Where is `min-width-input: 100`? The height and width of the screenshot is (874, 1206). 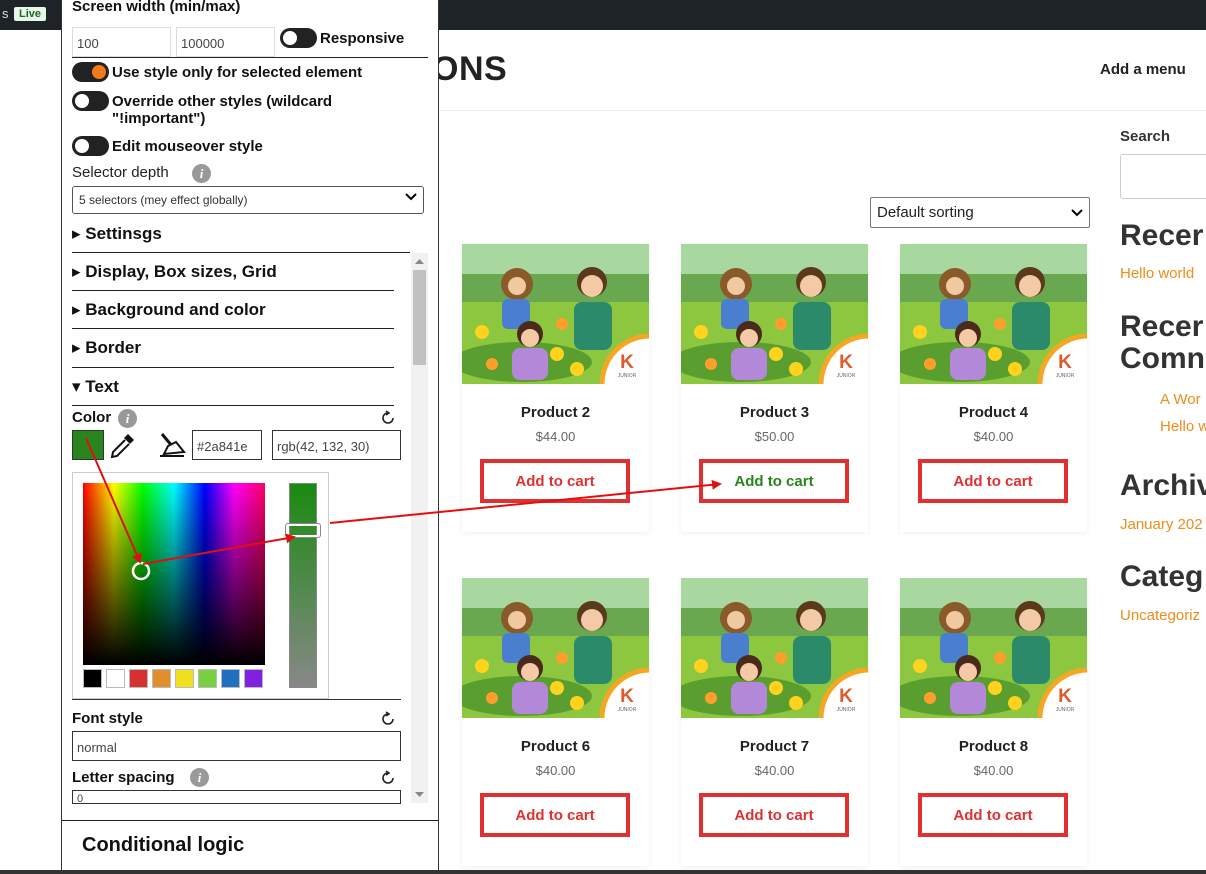 min-width-input: 100 is located at coordinates (121, 42).